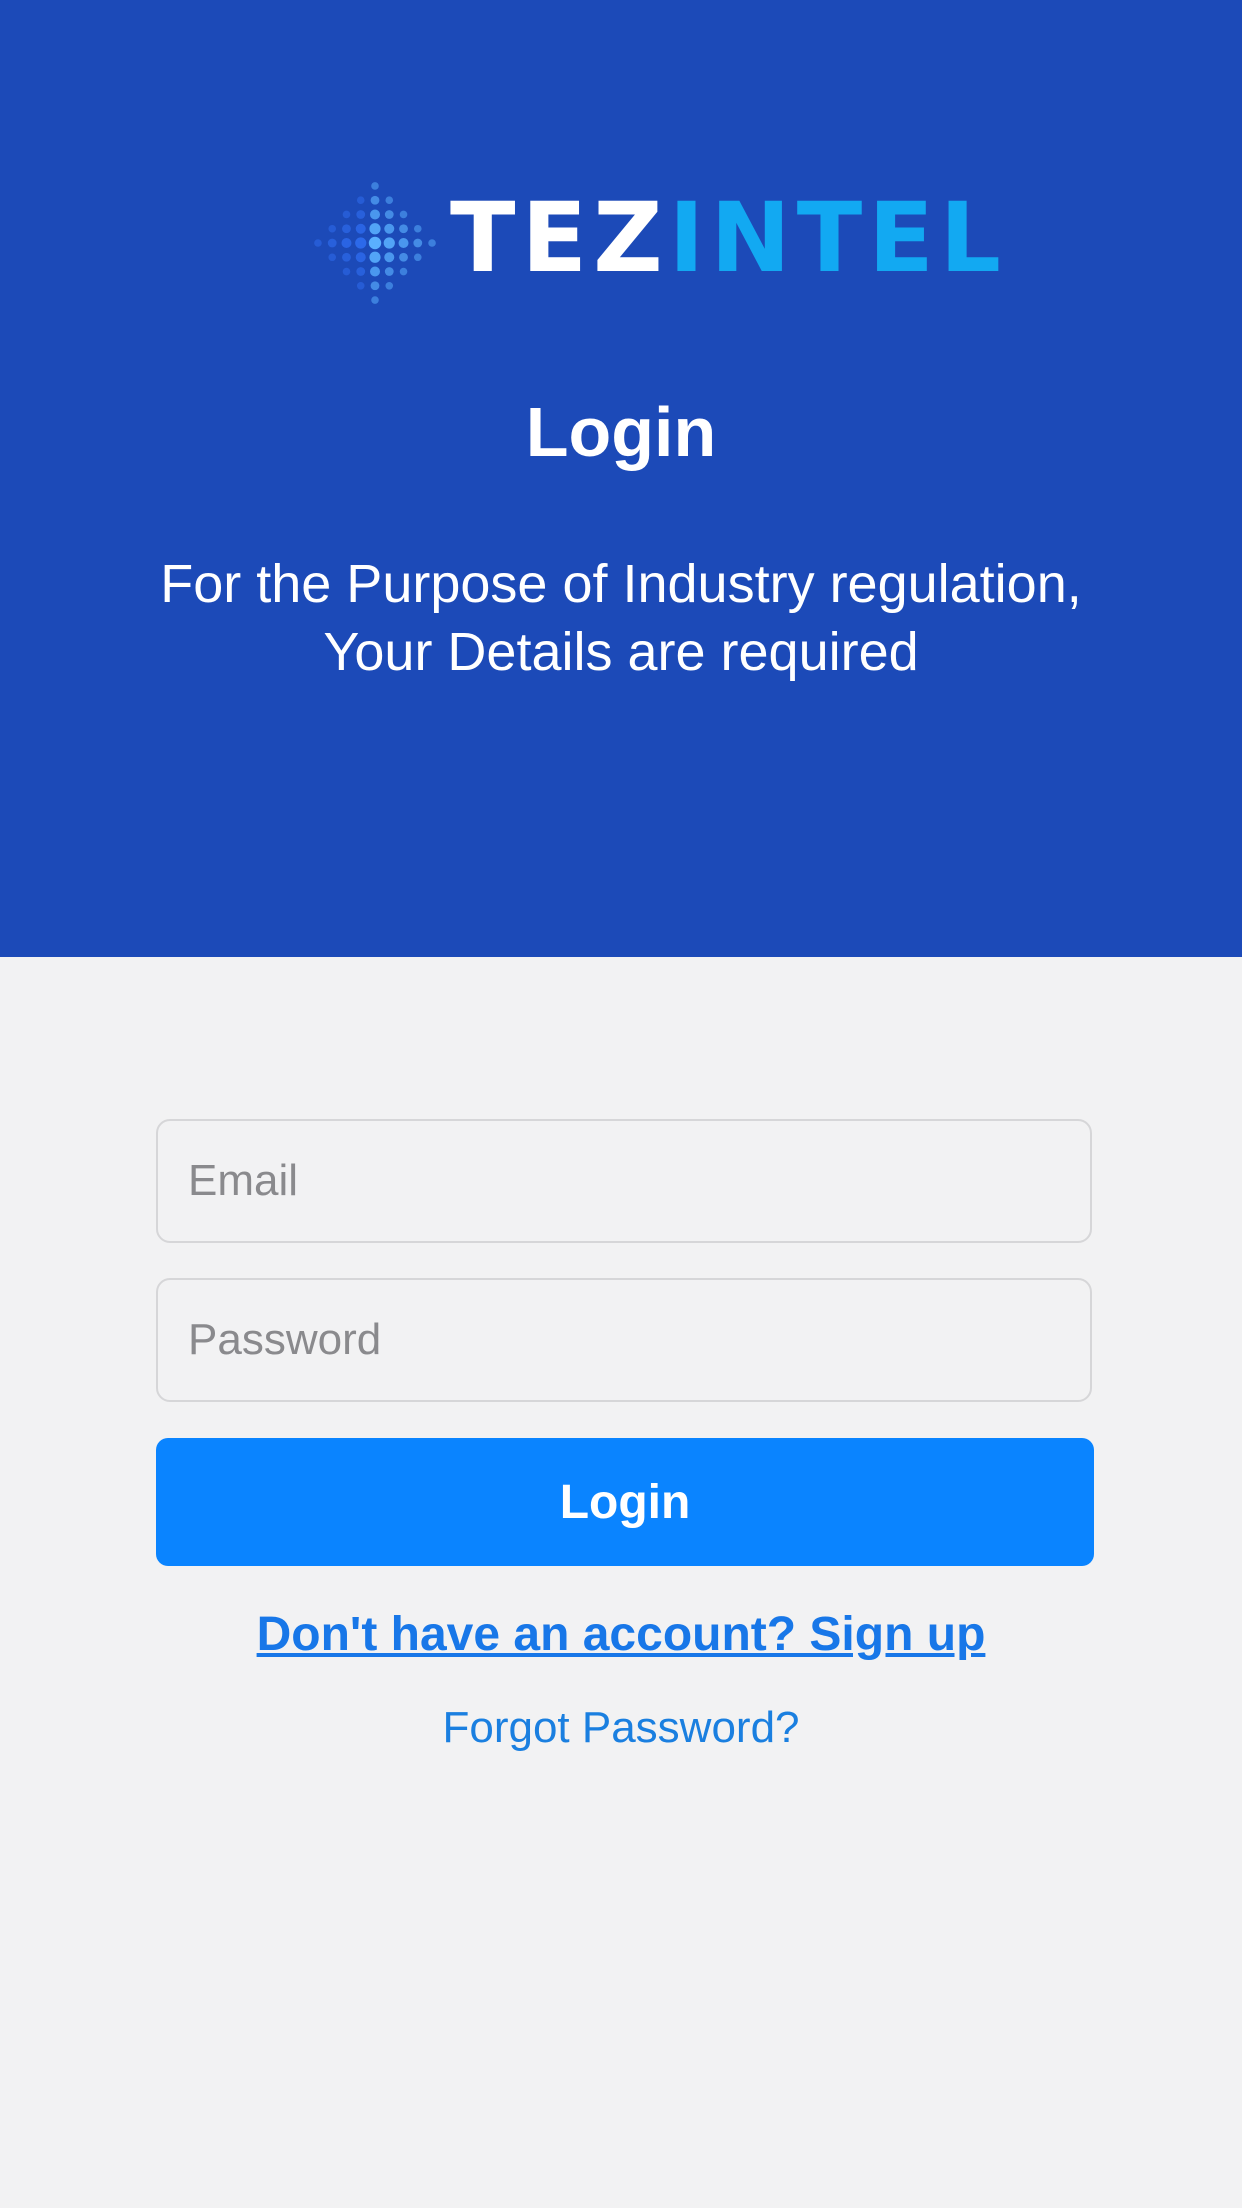 Image resolution: width=1242 pixels, height=2208 pixels. I want to click on brand-logo: TEZINTEL, so click(650, 243).